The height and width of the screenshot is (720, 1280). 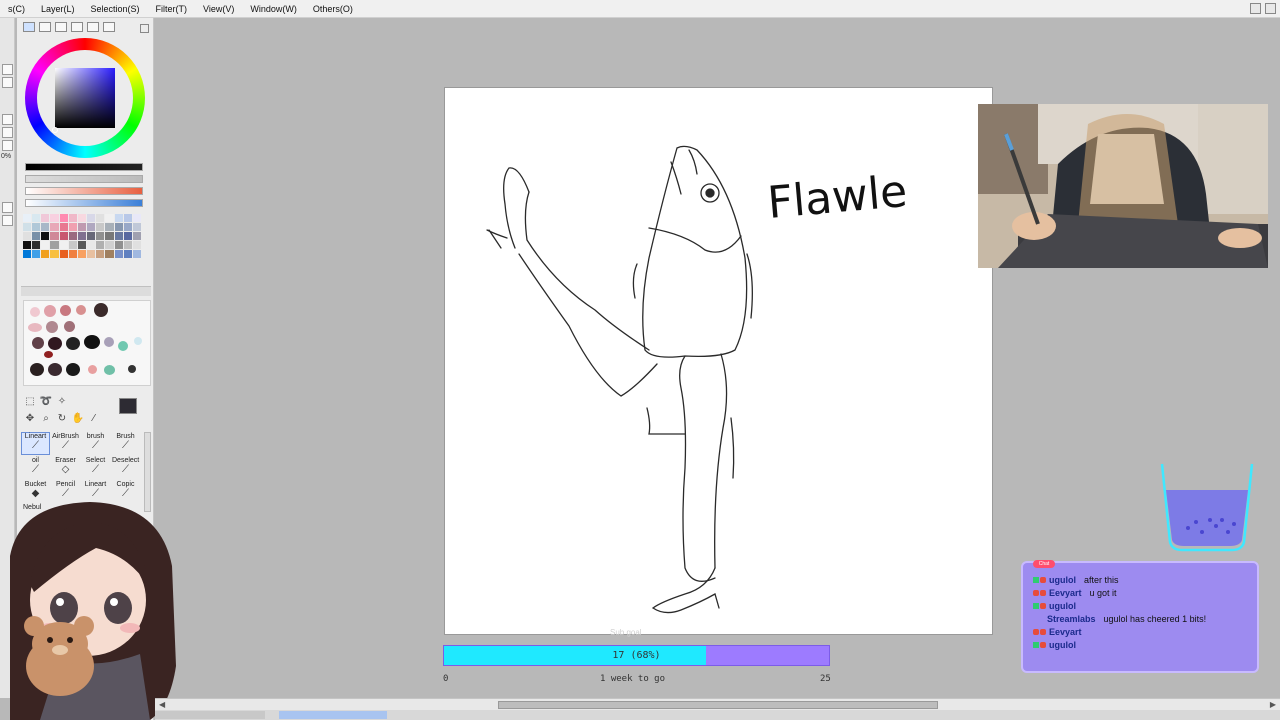 What do you see at coordinates (85, 98) in the screenshot?
I see `saturation-value-square` at bounding box center [85, 98].